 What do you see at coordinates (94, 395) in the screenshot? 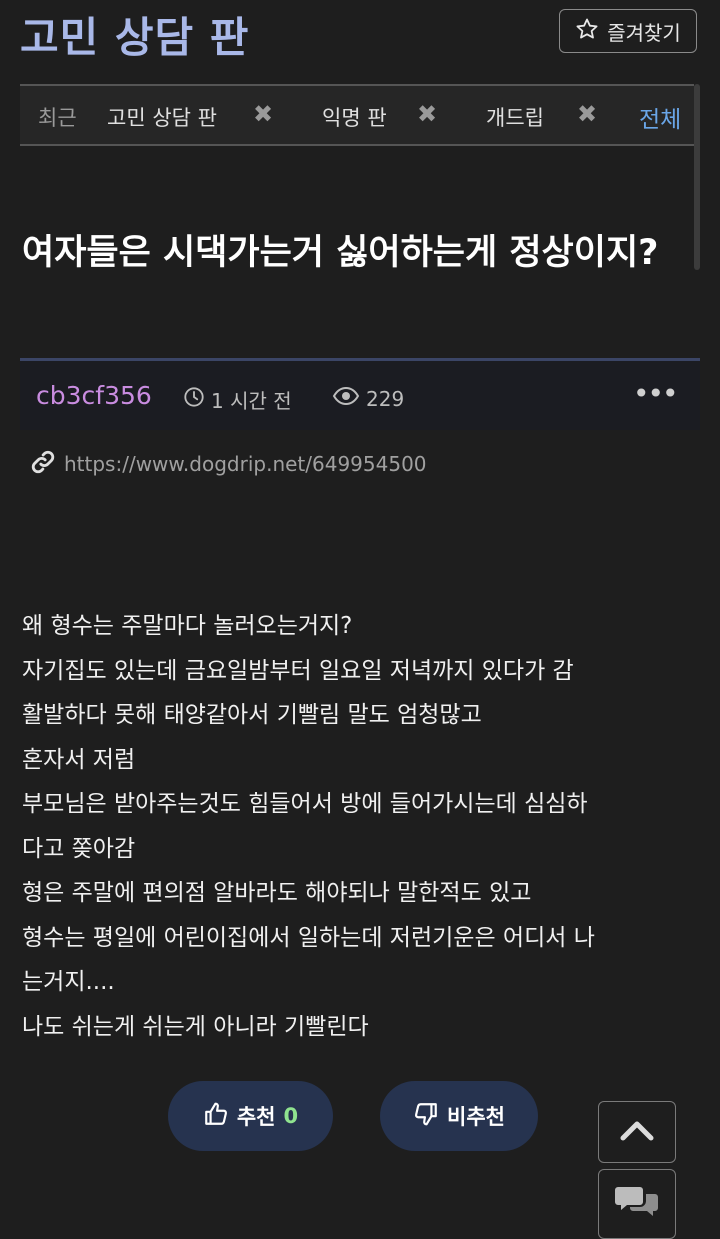
I see `author-link: cb3cf356` at bounding box center [94, 395].